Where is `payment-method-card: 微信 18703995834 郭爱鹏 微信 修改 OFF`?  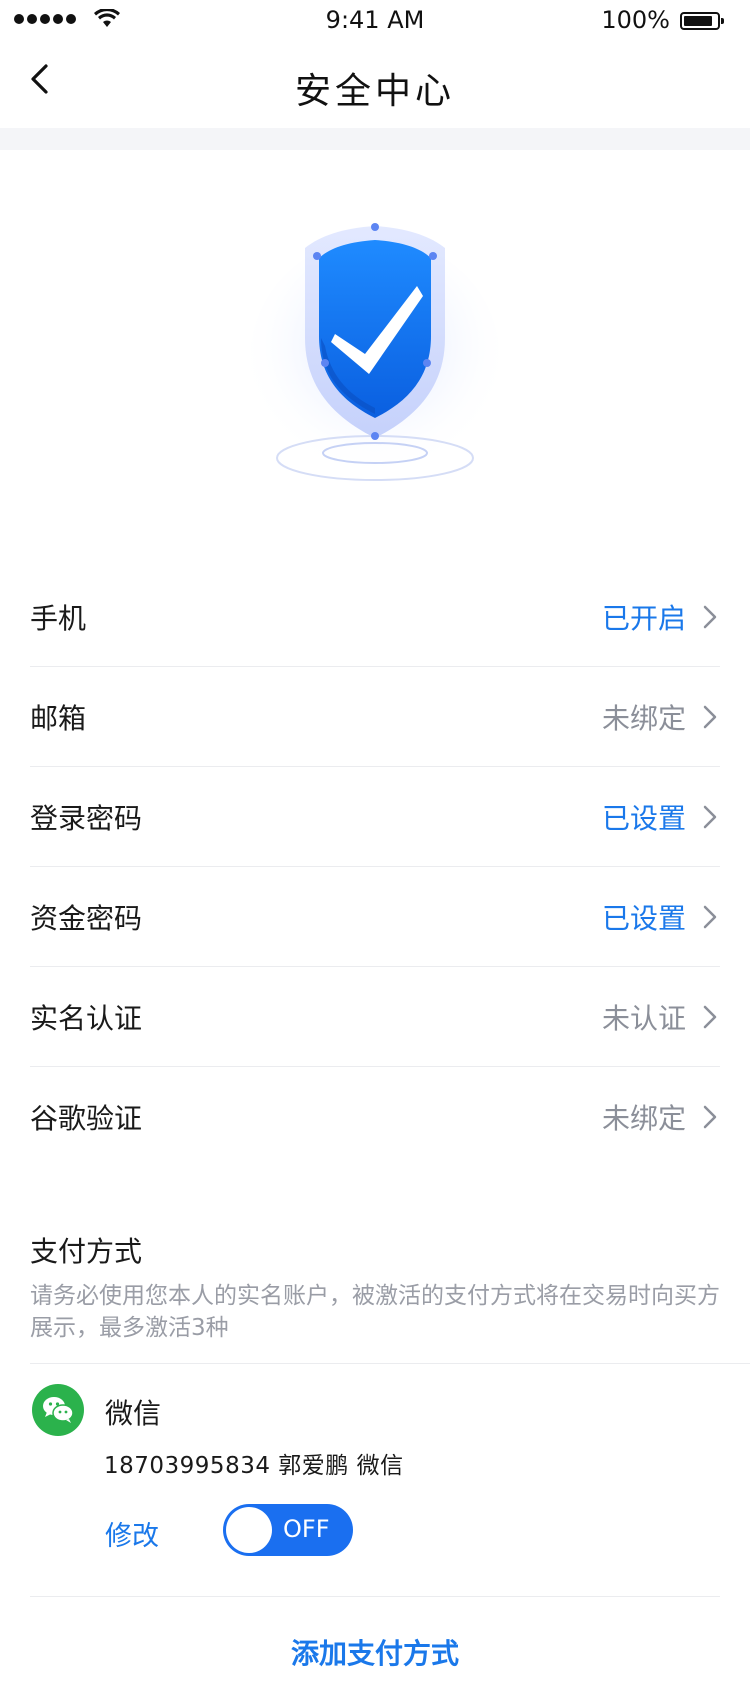 payment-method-card: 微信 18703995834 郭爱鹏 微信 修改 OFF is located at coordinates (375, 1479).